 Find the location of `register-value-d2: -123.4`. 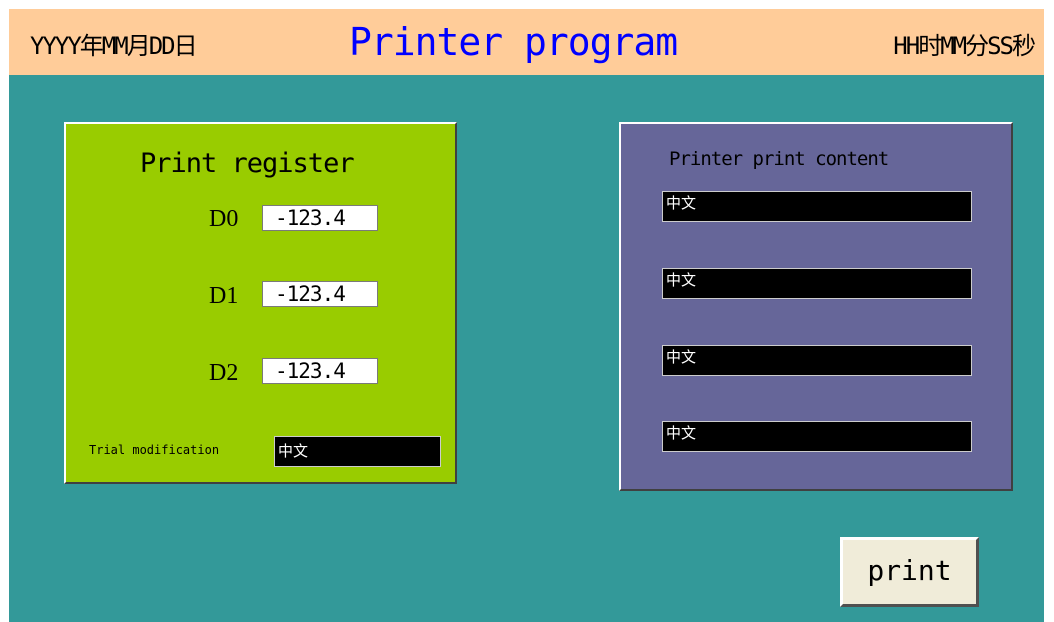

register-value-d2: -123.4 is located at coordinates (320, 371).